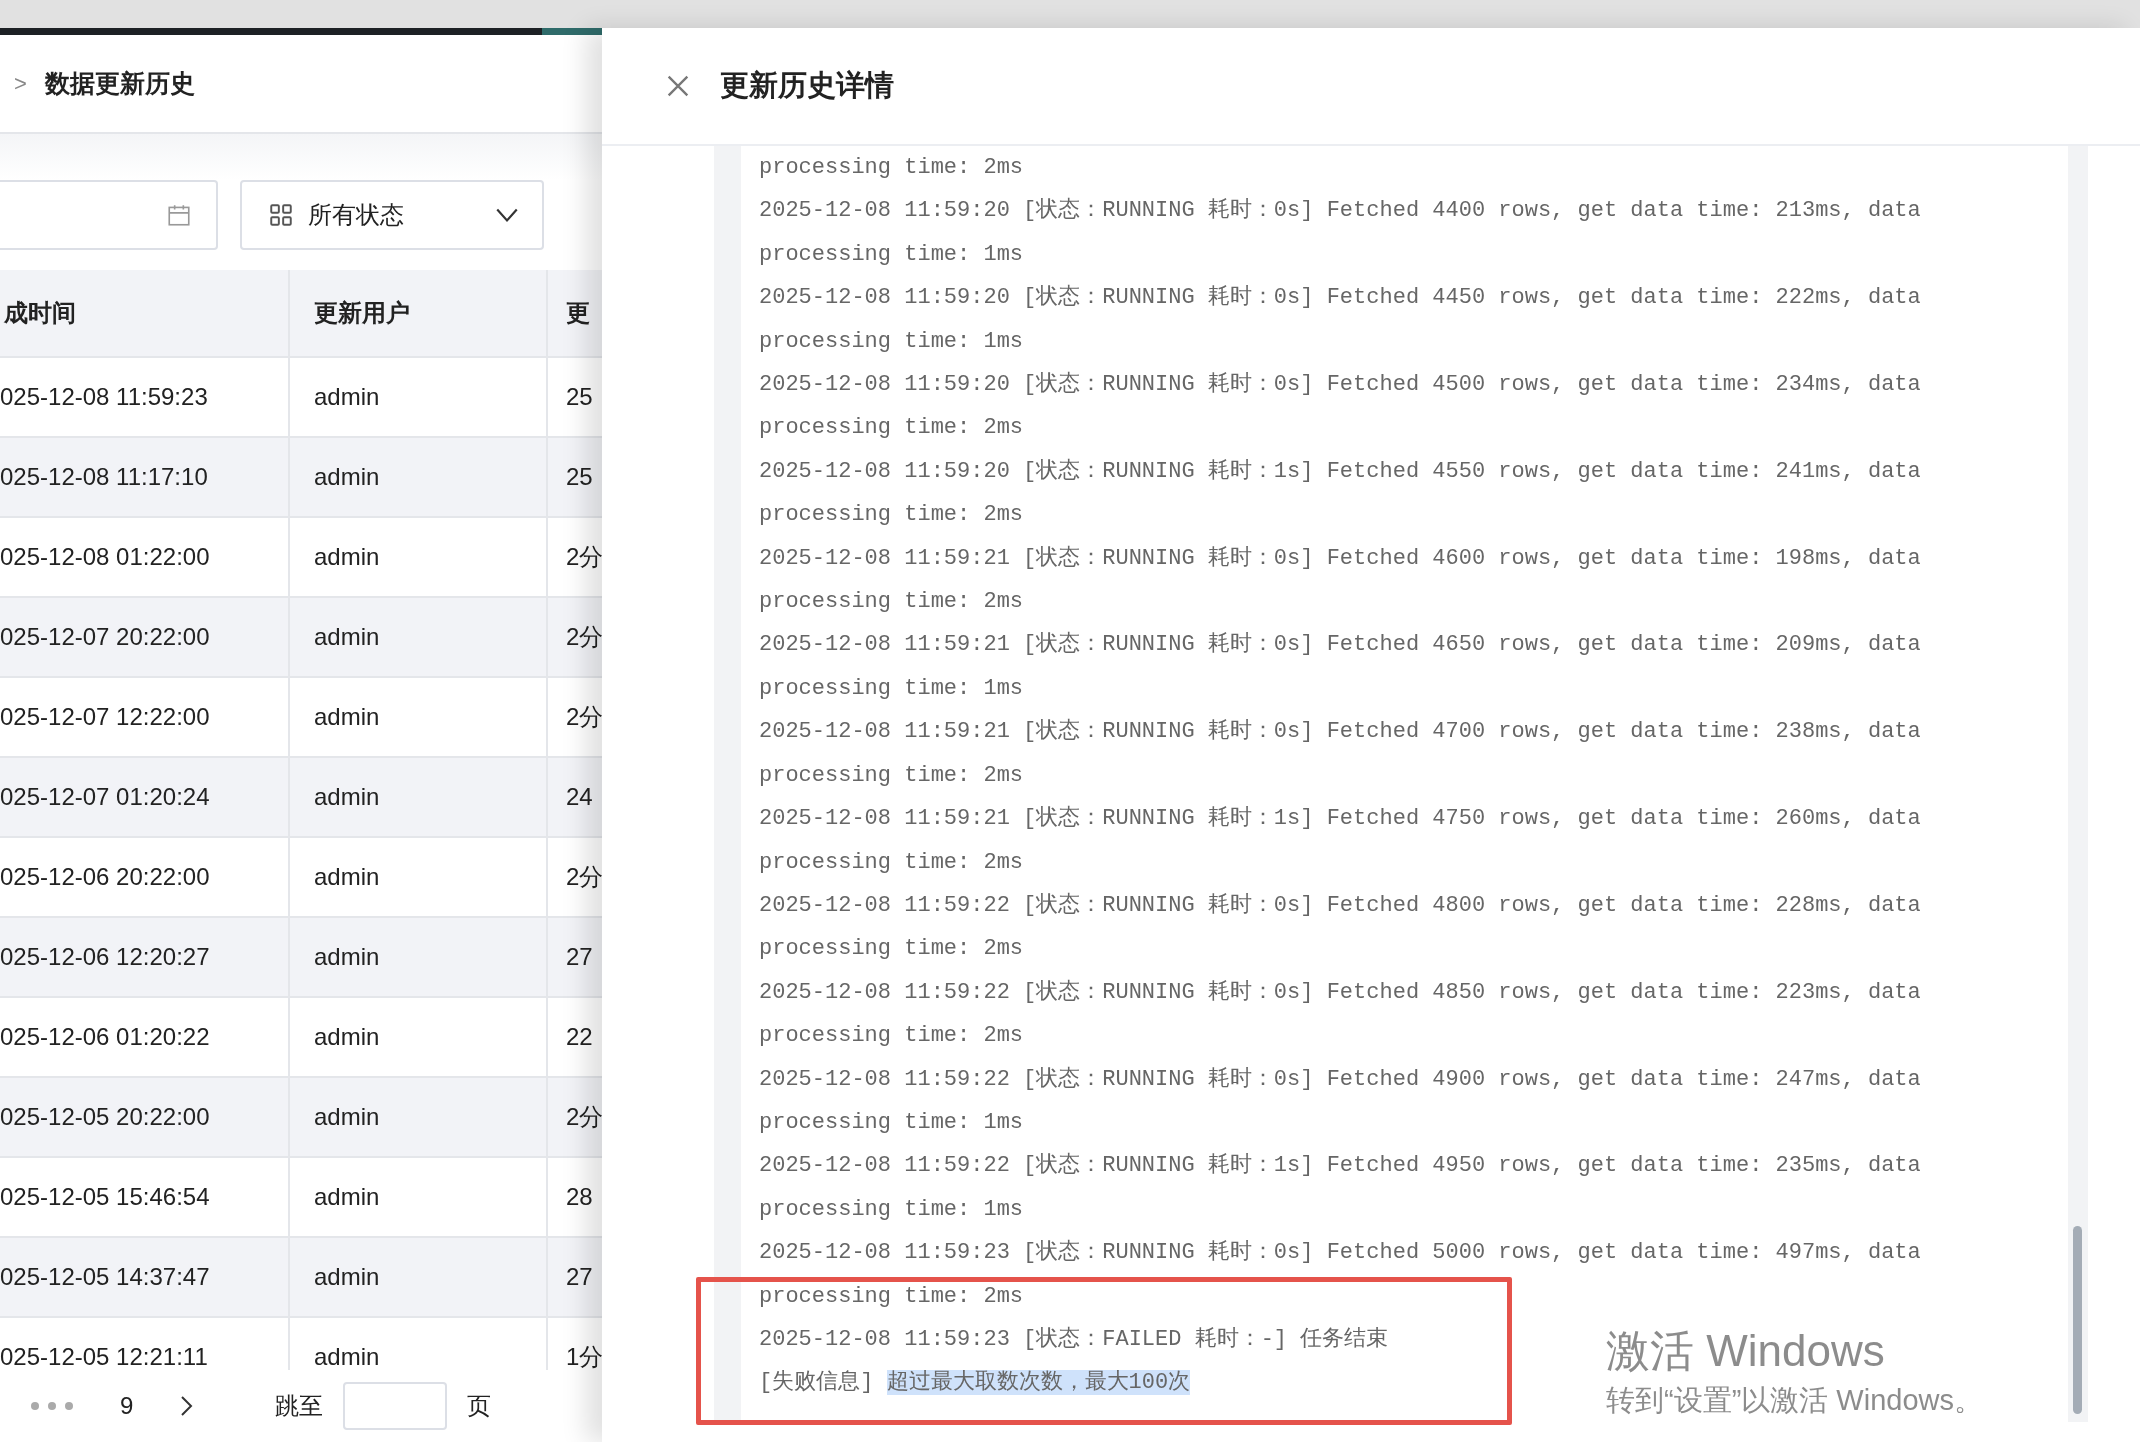 This screenshot has width=2140, height=1442. Describe the element at coordinates (1340, 666) in the screenshot. I see `log-line: 2025-12-08 11:59:21 [状态：RUNNING 耗时：0s] Fetched 4650 rows, get data time: 209ms, data processing time: 1ms` at that location.